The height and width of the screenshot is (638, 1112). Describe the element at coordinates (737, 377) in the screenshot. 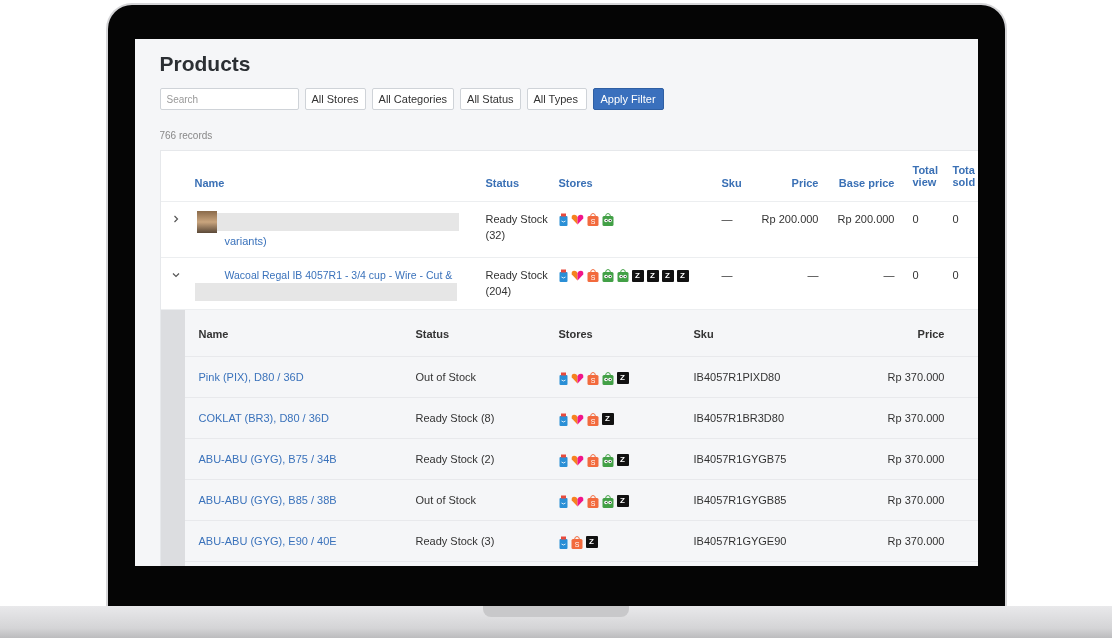

I see `sku-text: IB4057R1PIXD80` at that location.